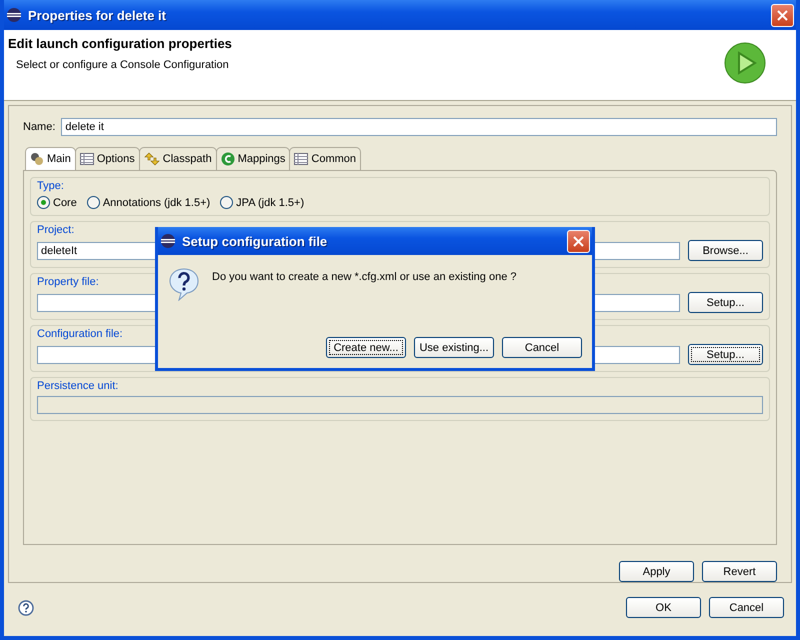 Image resolution: width=800 pixels, height=640 pixels. What do you see at coordinates (227, 159) in the screenshot?
I see `c-badge-icon` at bounding box center [227, 159].